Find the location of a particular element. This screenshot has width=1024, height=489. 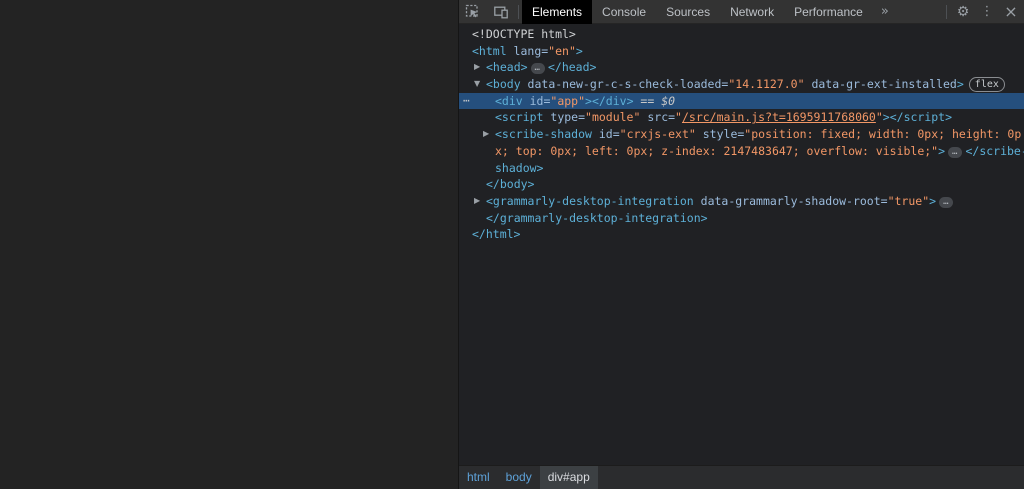

dom-token: type= is located at coordinates (568, 117).